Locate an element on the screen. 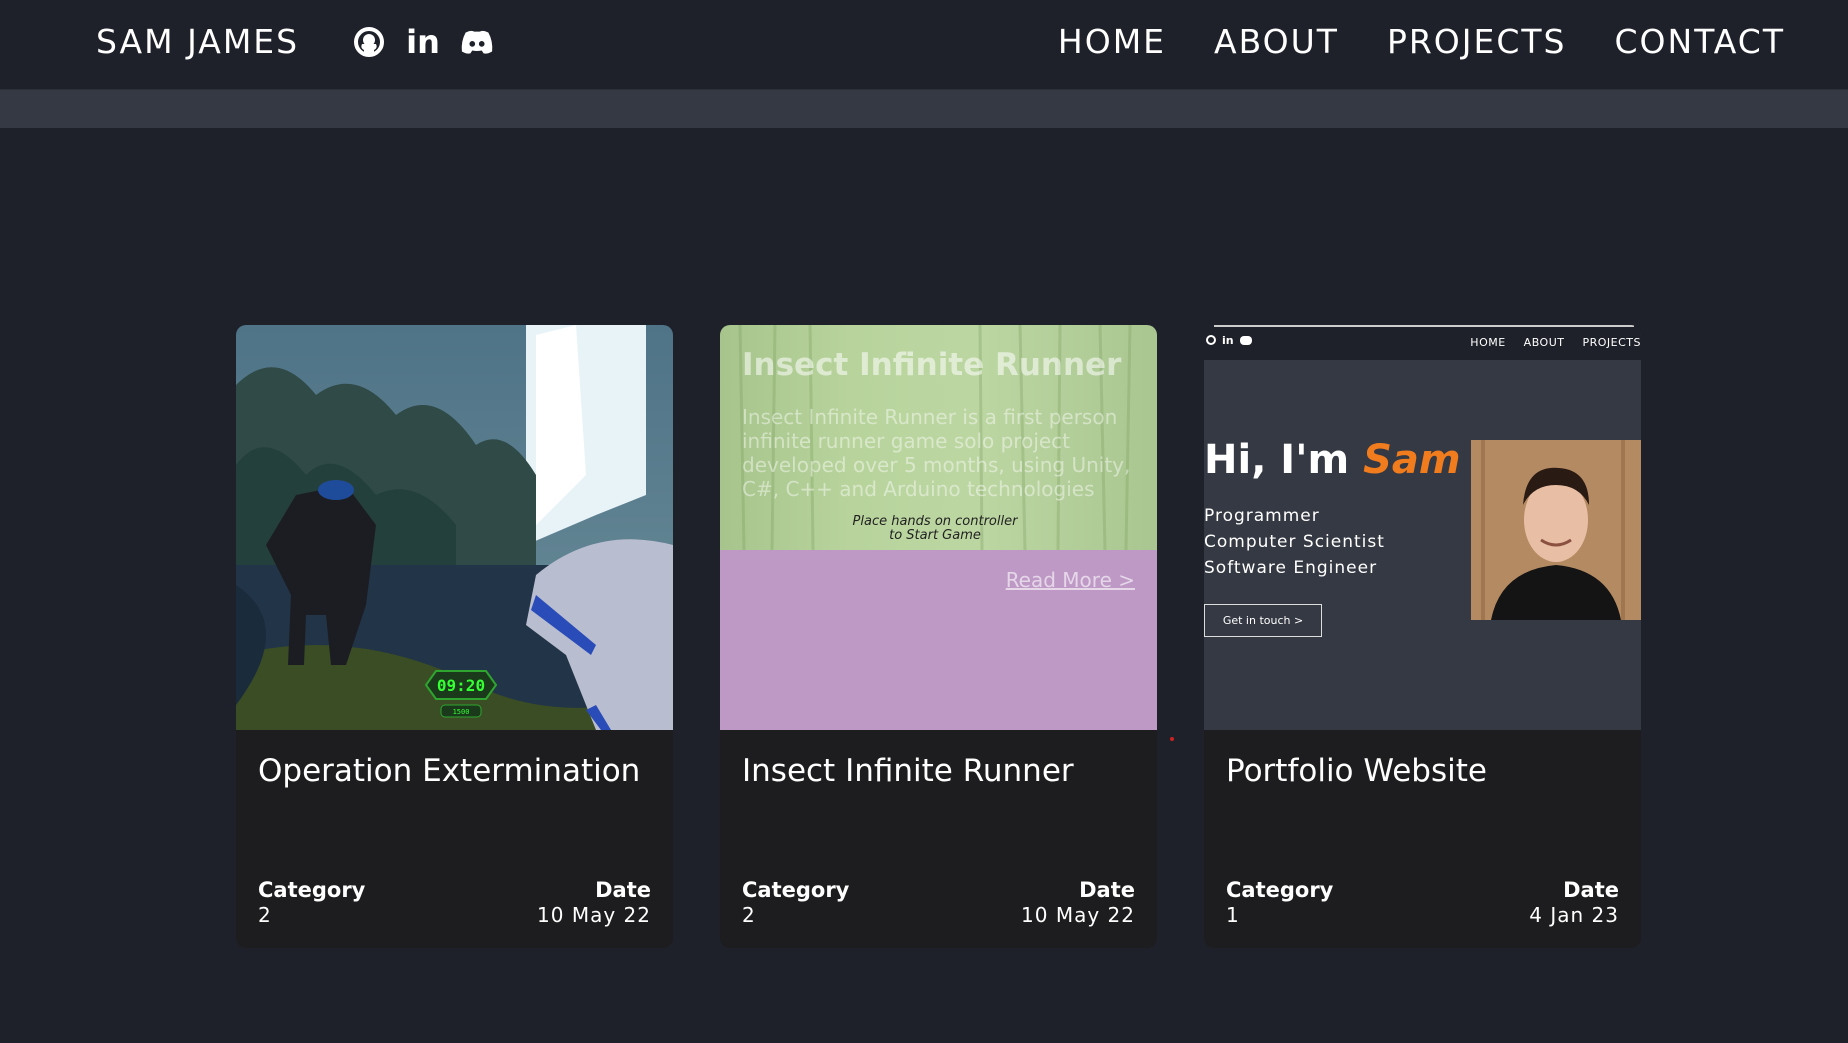 This screenshot has width=1848, height=1043. preview-role: Computer Scientist is located at coordinates (1294, 542).